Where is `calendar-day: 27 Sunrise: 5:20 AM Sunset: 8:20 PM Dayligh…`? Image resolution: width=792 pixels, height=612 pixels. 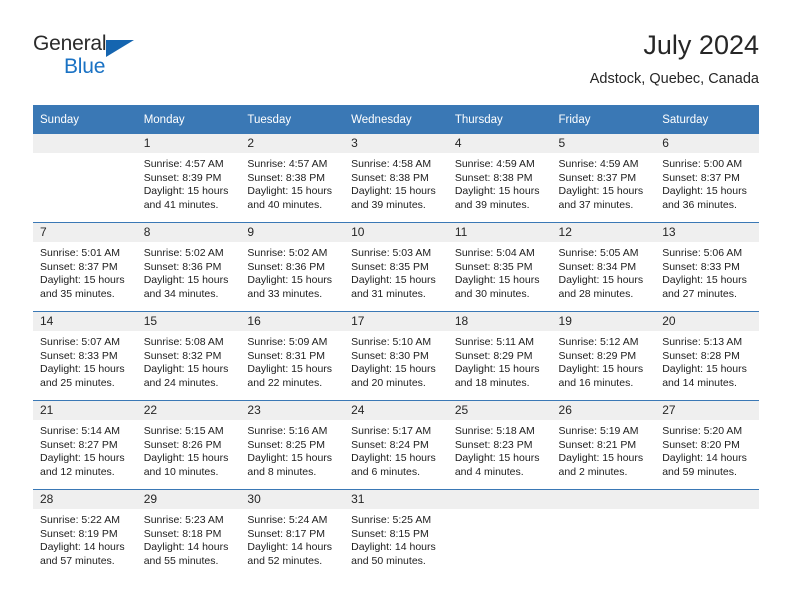 calendar-day: 27 Sunrise: 5:20 AM Sunset: 8:20 PM Dayligh… is located at coordinates (707, 445).